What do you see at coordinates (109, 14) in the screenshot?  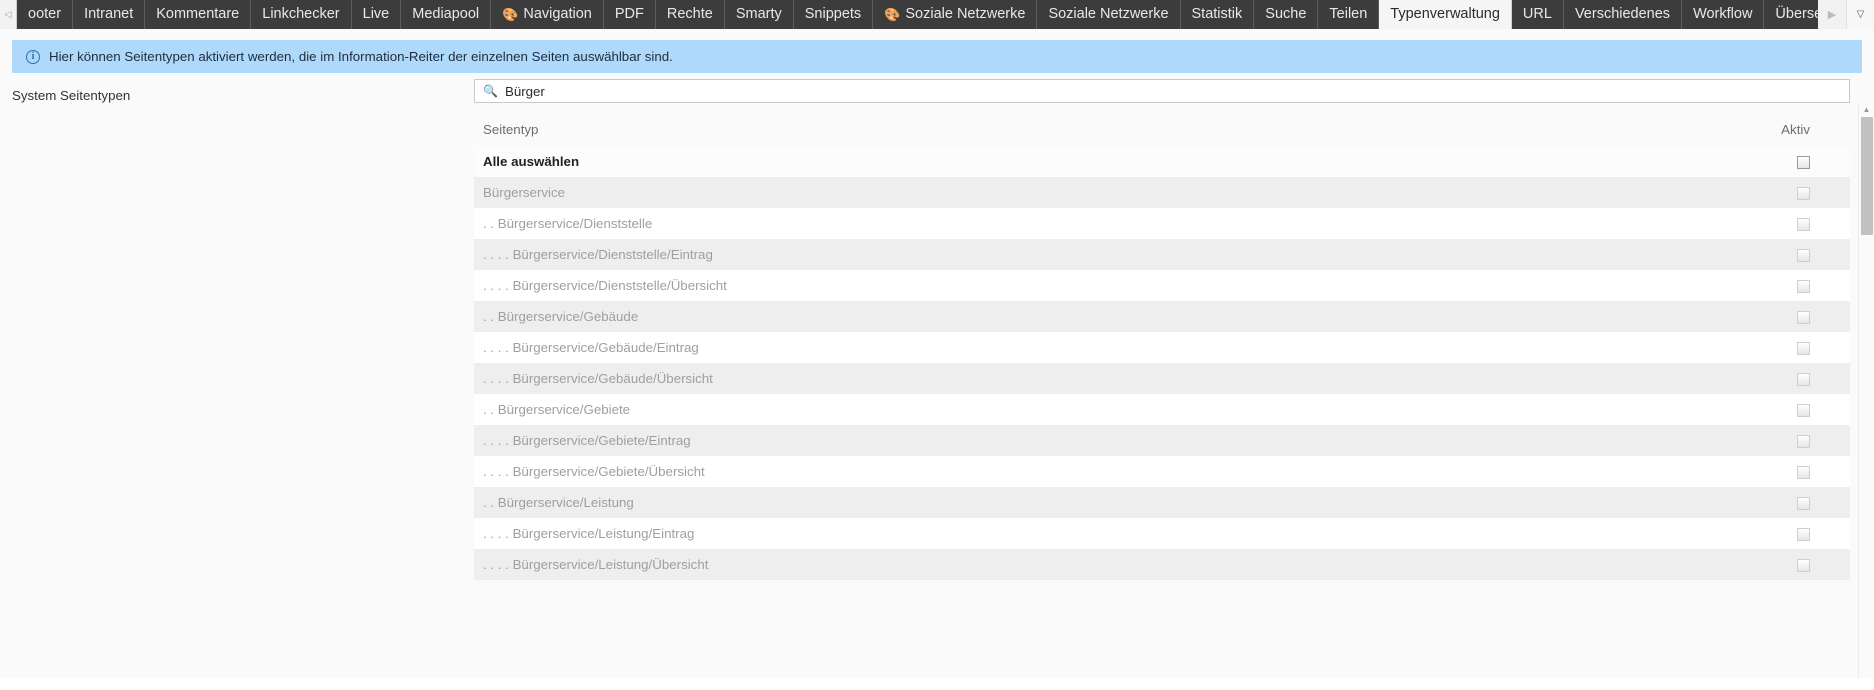 I see `tab-intranet: Intranet` at bounding box center [109, 14].